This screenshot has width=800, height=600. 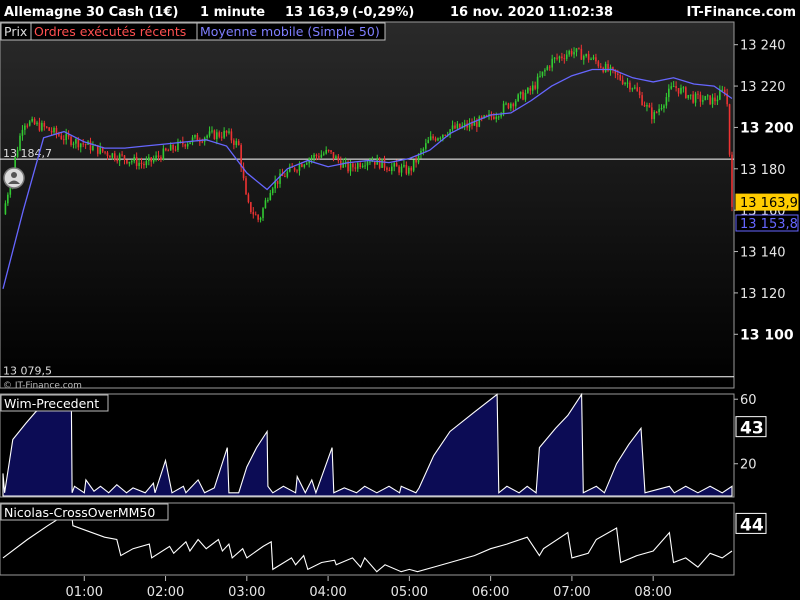 What do you see at coordinates (383, 12) in the screenshot?
I see `change-percent: (-0,29%)` at bounding box center [383, 12].